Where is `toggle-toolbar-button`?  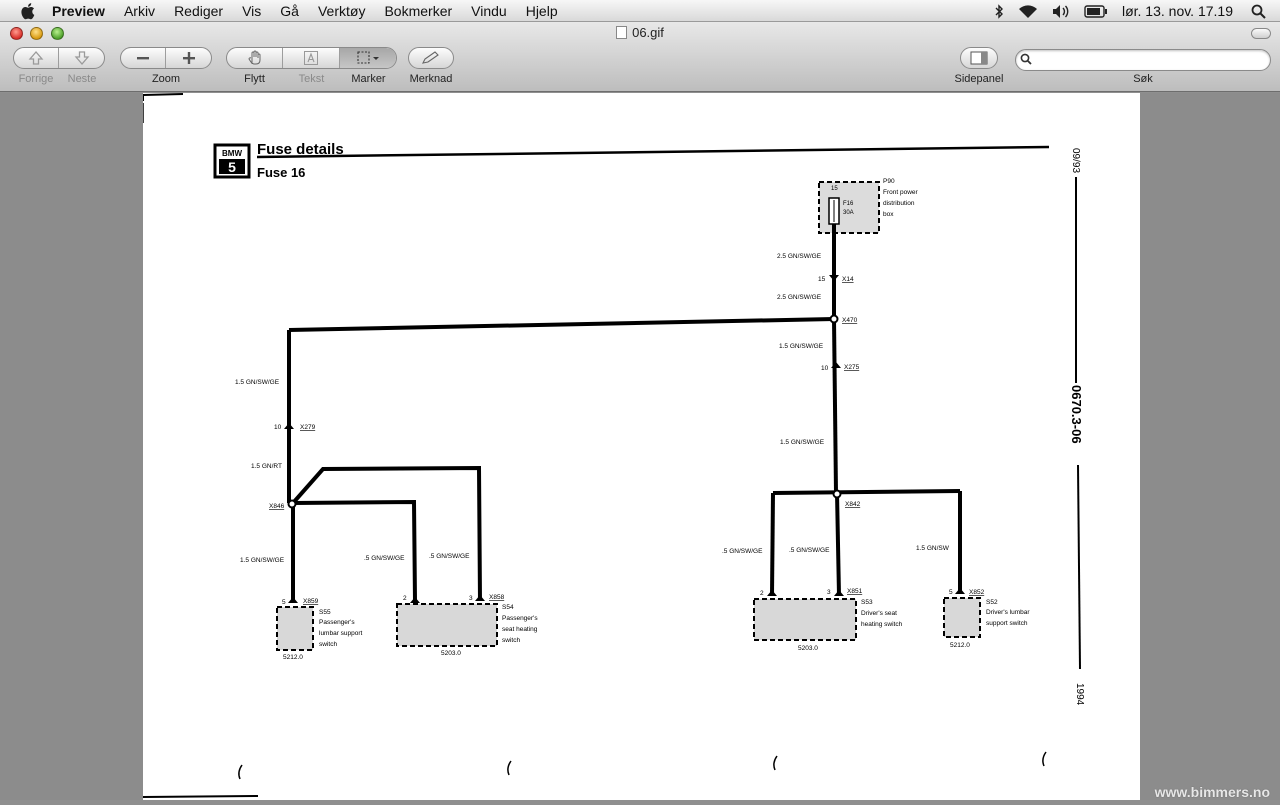 toggle-toolbar-button is located at coordinates (1261, 33).